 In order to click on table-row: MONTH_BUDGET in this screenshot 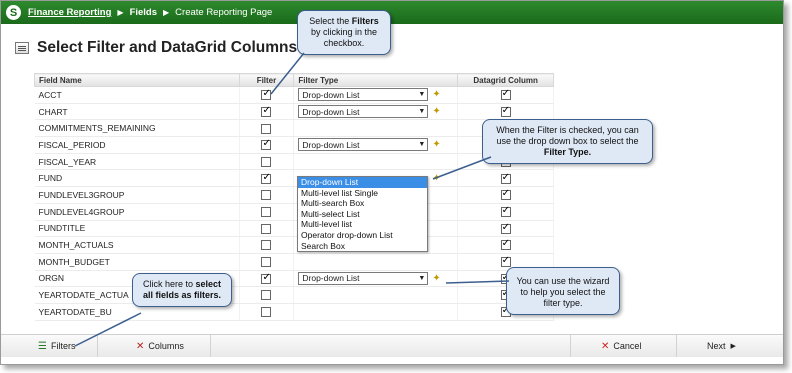, I will do `click(294, 262)`.